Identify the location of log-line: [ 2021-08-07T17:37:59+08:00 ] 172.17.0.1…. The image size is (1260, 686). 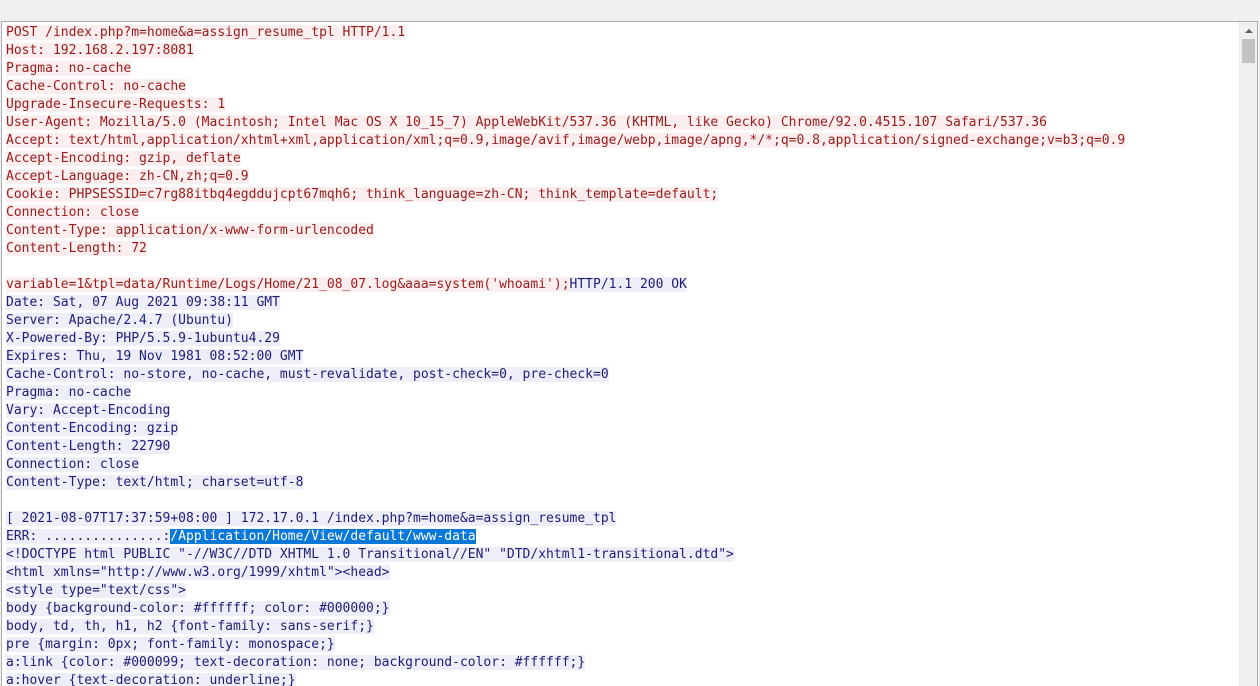
(311, 518).